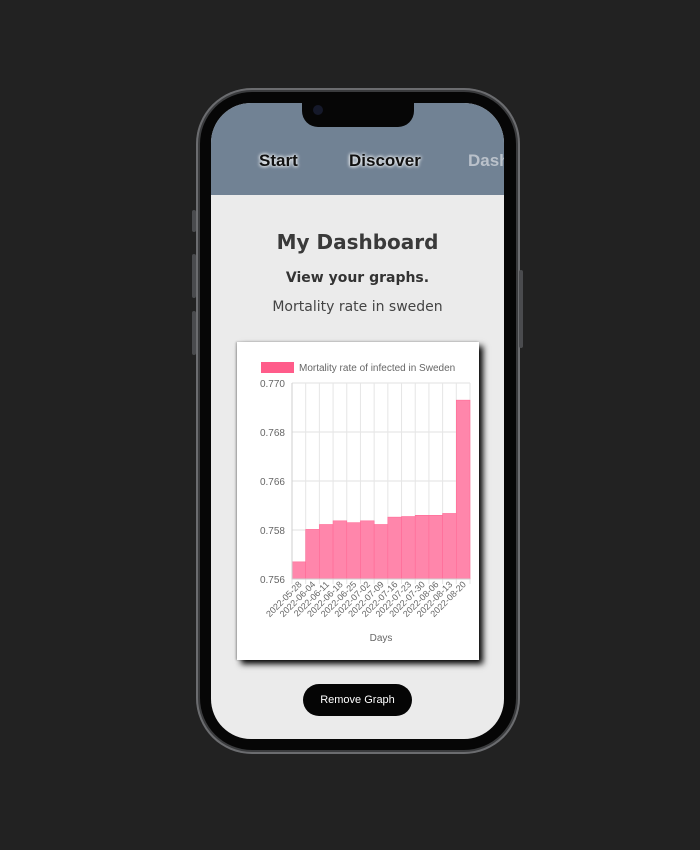  What do you see at coordinates (357, 700) in the screenshot?
I see `remove-graph-button: Remove Graph` at bounding box center [357, 700].